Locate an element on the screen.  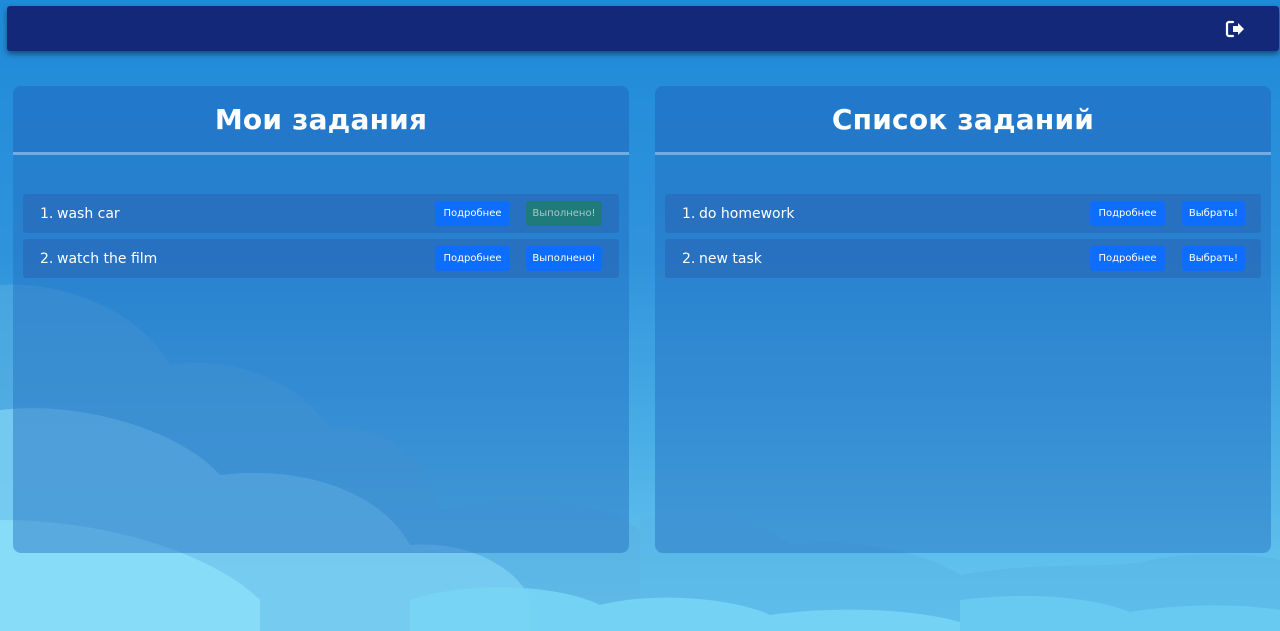
list-item: 1. wash car Подробнее Выполнено! is located at coordinates (321, 213).